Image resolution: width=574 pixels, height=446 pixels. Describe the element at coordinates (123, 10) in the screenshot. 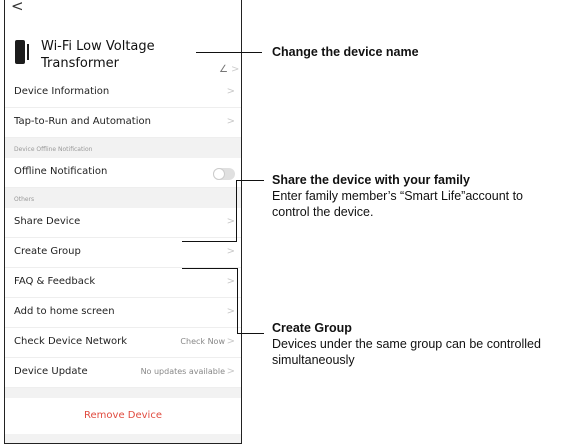

I see `top-bar: <` at that location.